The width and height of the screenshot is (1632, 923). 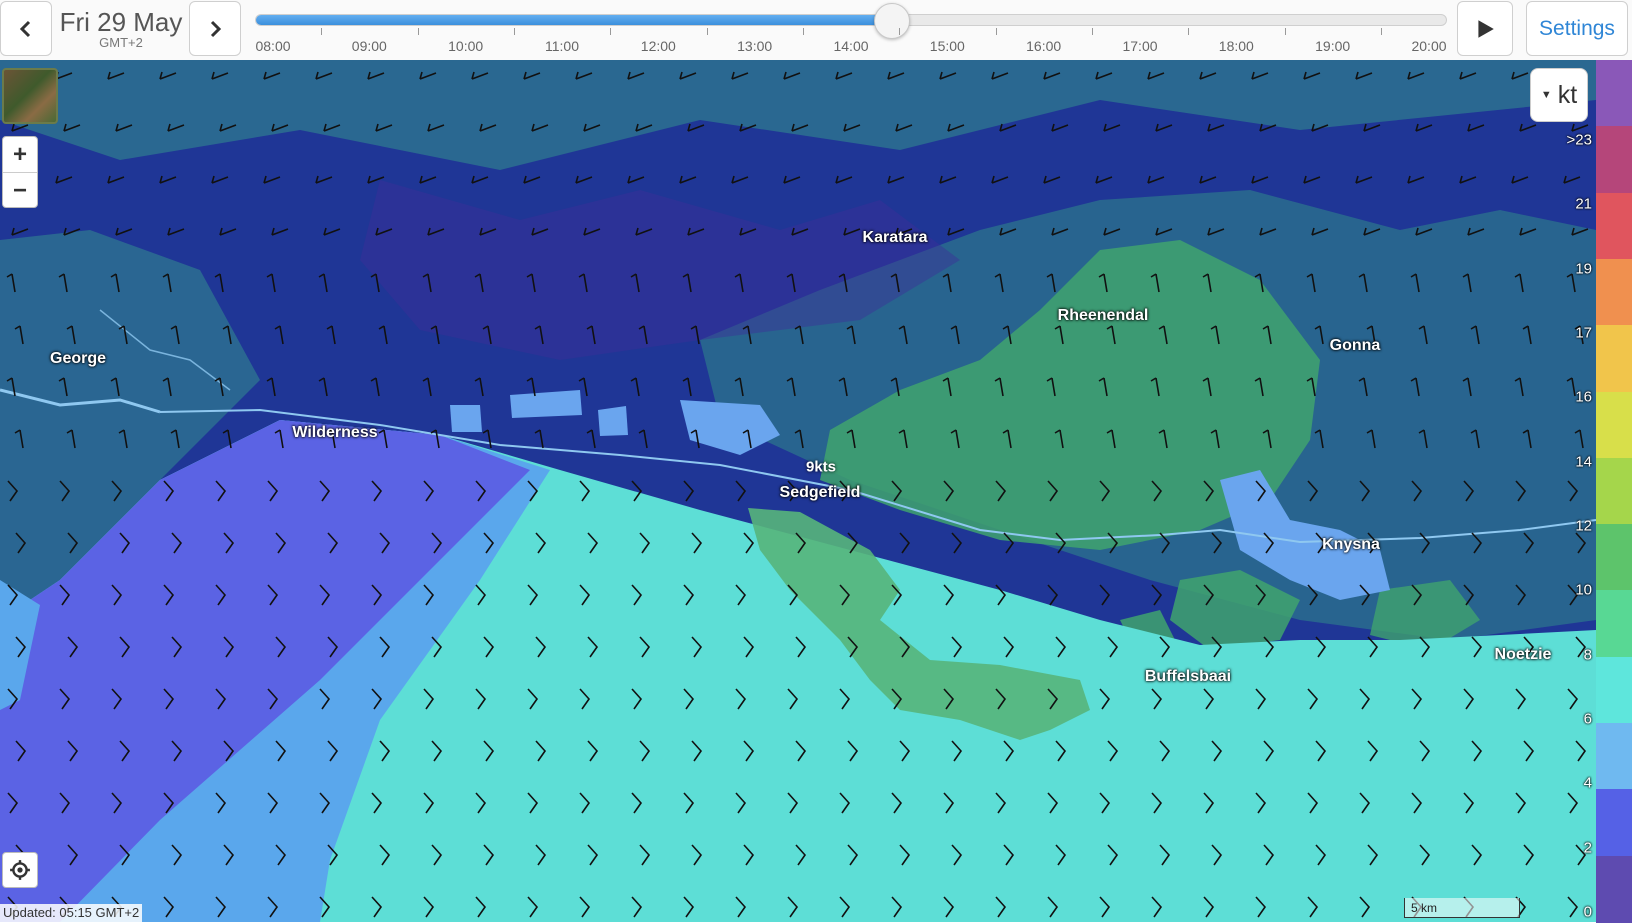 I want to click on legend-label: 12, so click(x=1583, y=526).